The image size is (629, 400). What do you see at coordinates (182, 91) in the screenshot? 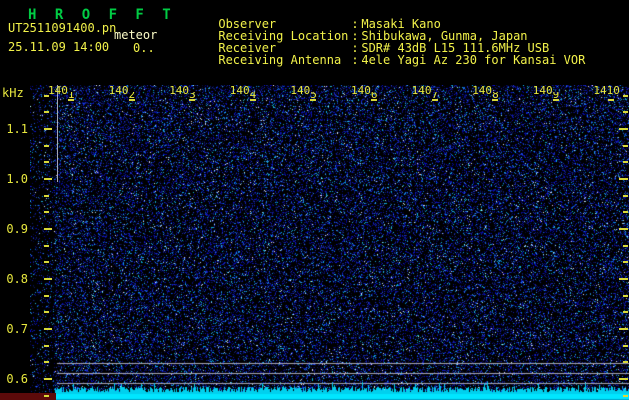
I see `x-axis-label: 140 3` at bounding box center [182, 91].